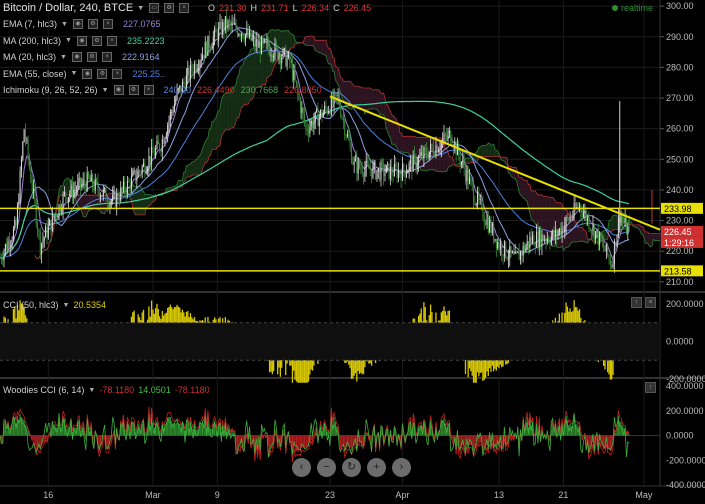 The image size is (705, 504). Describe the element at coordinates (154, 8) in the screenshot. I see `compare-icon: ▭` at that location.